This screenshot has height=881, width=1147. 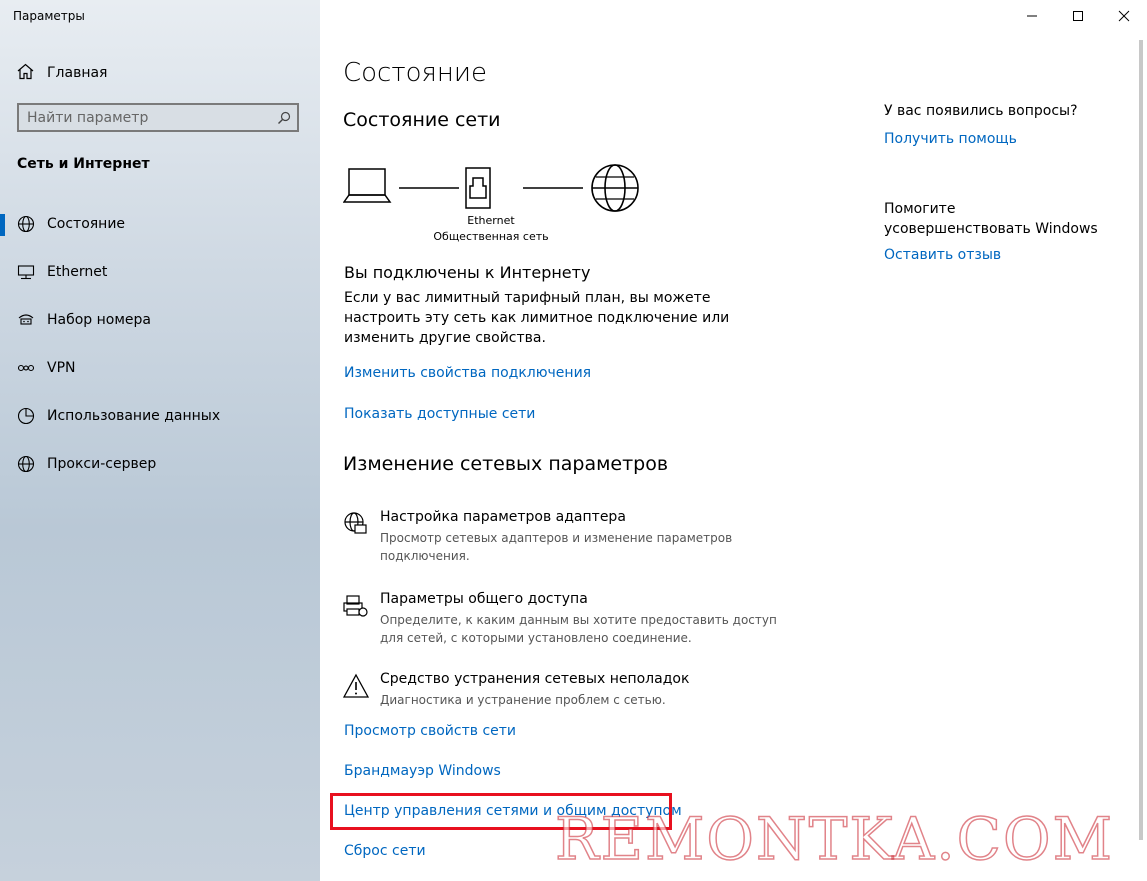 I want to click on questions-heading: У вас появились вопросы?, so click(x=981, y=111).